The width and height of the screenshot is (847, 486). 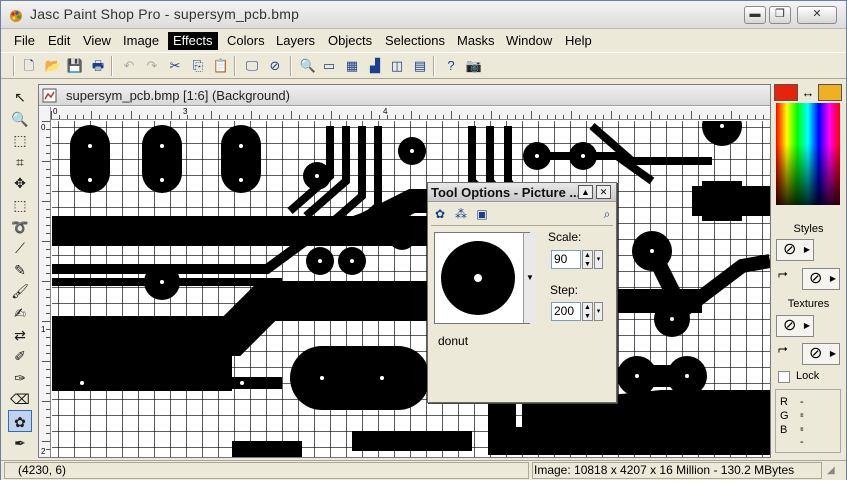 What do you see at coordinates (20, 421) in the screenshot?
I see `picture-tube-icon: ✿` at bounding box center [20, 421].